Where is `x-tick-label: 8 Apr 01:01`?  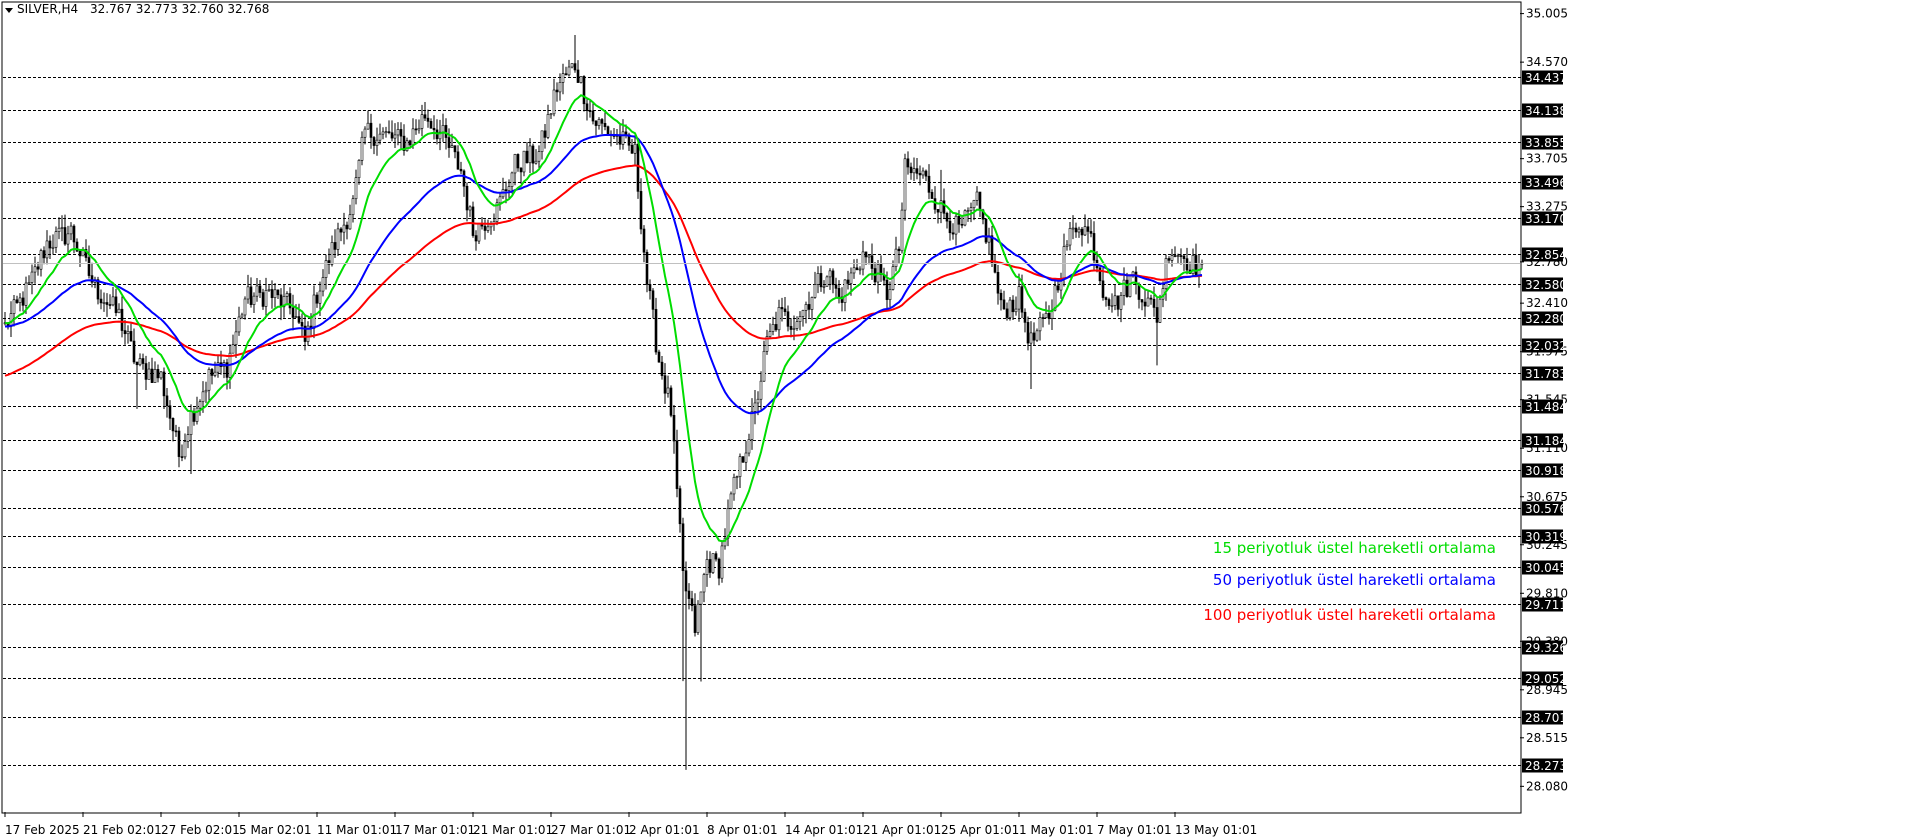 x-tick-label: 8 Apr 01:01 is located at coordinates (742, 830).